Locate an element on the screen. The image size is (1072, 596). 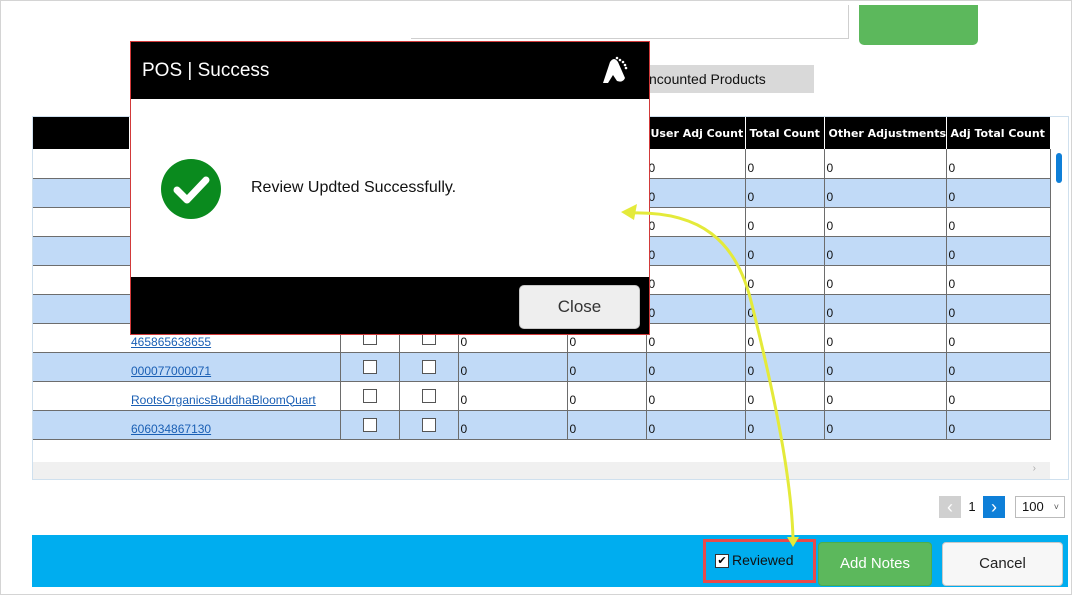
add-notes-button: Add Notes is located at coordinates (875, 564).